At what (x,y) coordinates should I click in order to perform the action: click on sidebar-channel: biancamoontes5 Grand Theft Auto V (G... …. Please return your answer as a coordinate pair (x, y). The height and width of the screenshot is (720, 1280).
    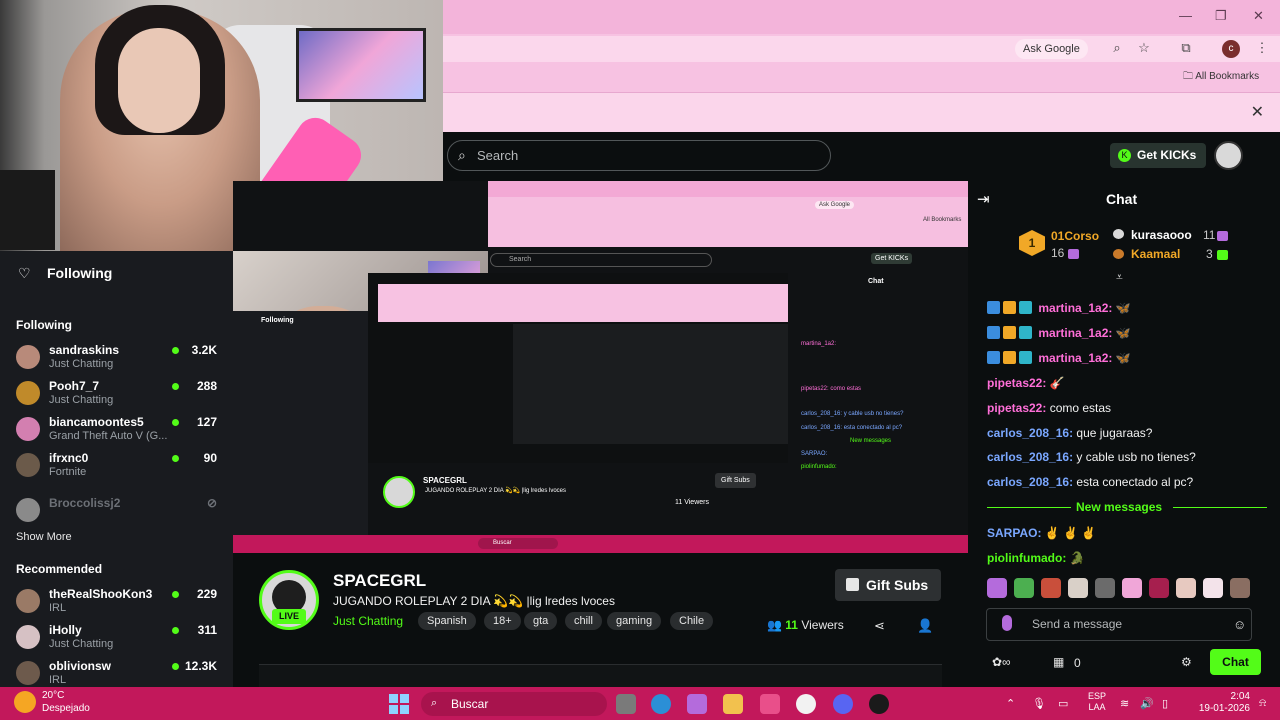
    Looking at the image, I should click on (118, 432).